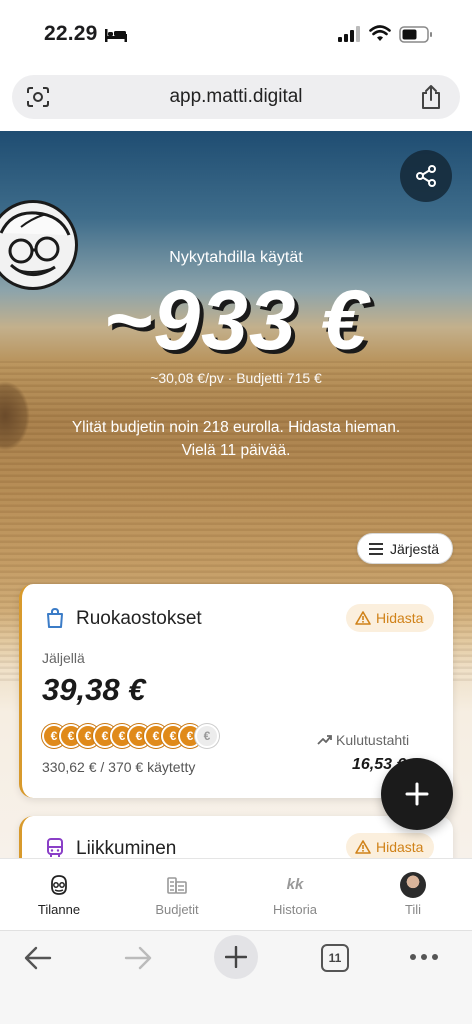  I want to click on sort-label: Järjestä, so click(415, 549).